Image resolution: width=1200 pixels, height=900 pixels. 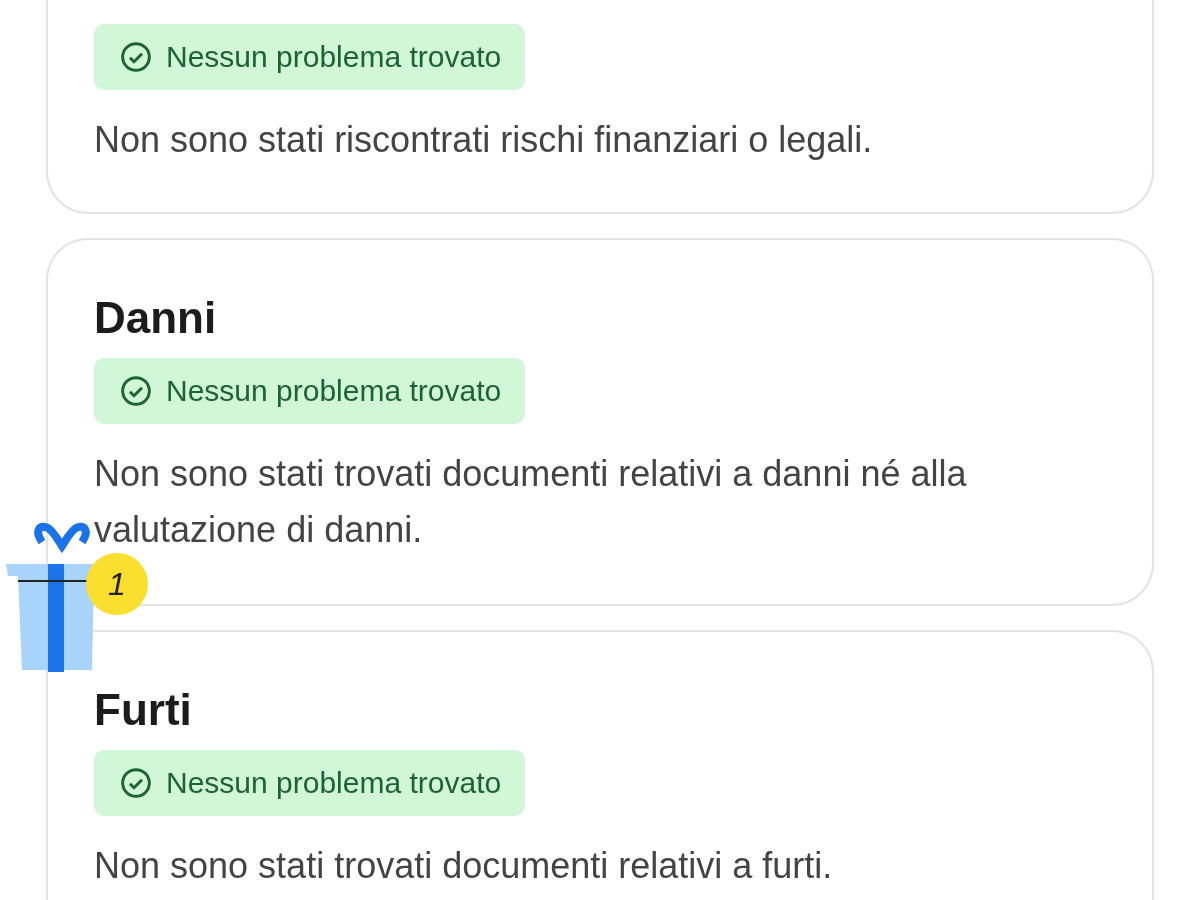 What do you see at coordinates (531, 502) in the screenshot?
I see `section-description: Non sono stati trovati documenti relativi a danni né alla valutazione di danni.` at bounding box center [531, 502].